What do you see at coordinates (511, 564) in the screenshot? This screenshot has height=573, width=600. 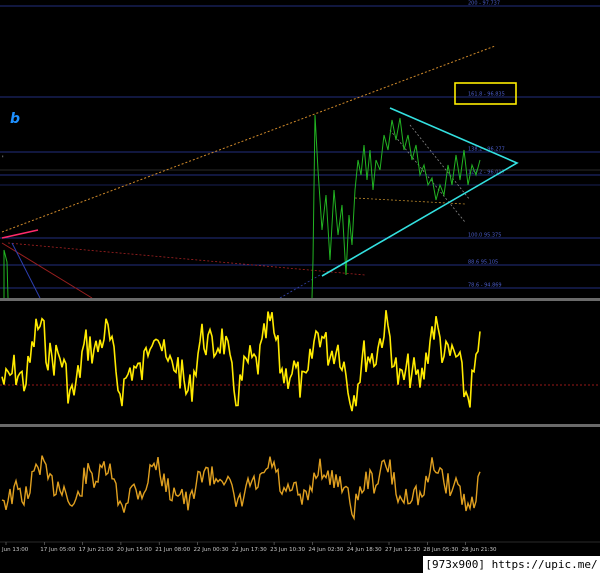 I see `watermark: [973x900] https://upic.me/` at bounding box center [511, 564].